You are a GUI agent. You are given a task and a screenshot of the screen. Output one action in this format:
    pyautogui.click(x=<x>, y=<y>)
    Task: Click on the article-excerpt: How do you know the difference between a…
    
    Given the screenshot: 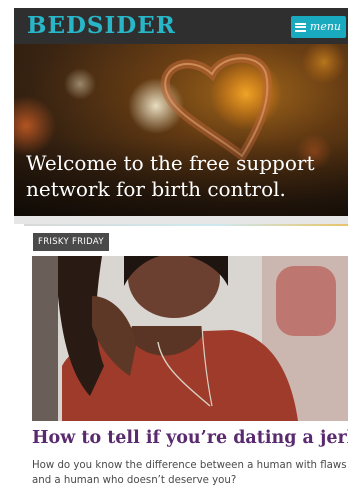 What is the action you would take?
    pyautogui.click(x=189, y=473)
    